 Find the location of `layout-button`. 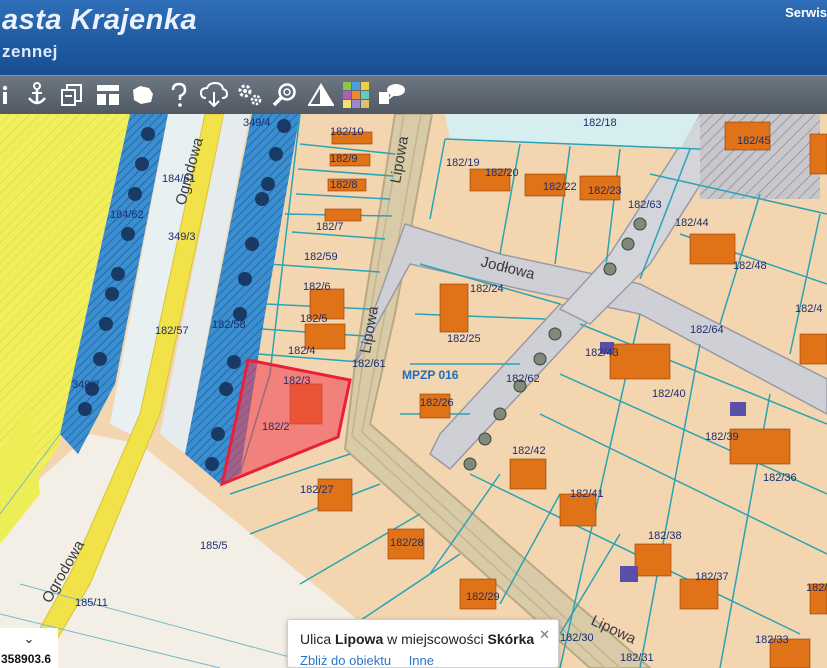

layout-button is located at coordinates (107, 95).